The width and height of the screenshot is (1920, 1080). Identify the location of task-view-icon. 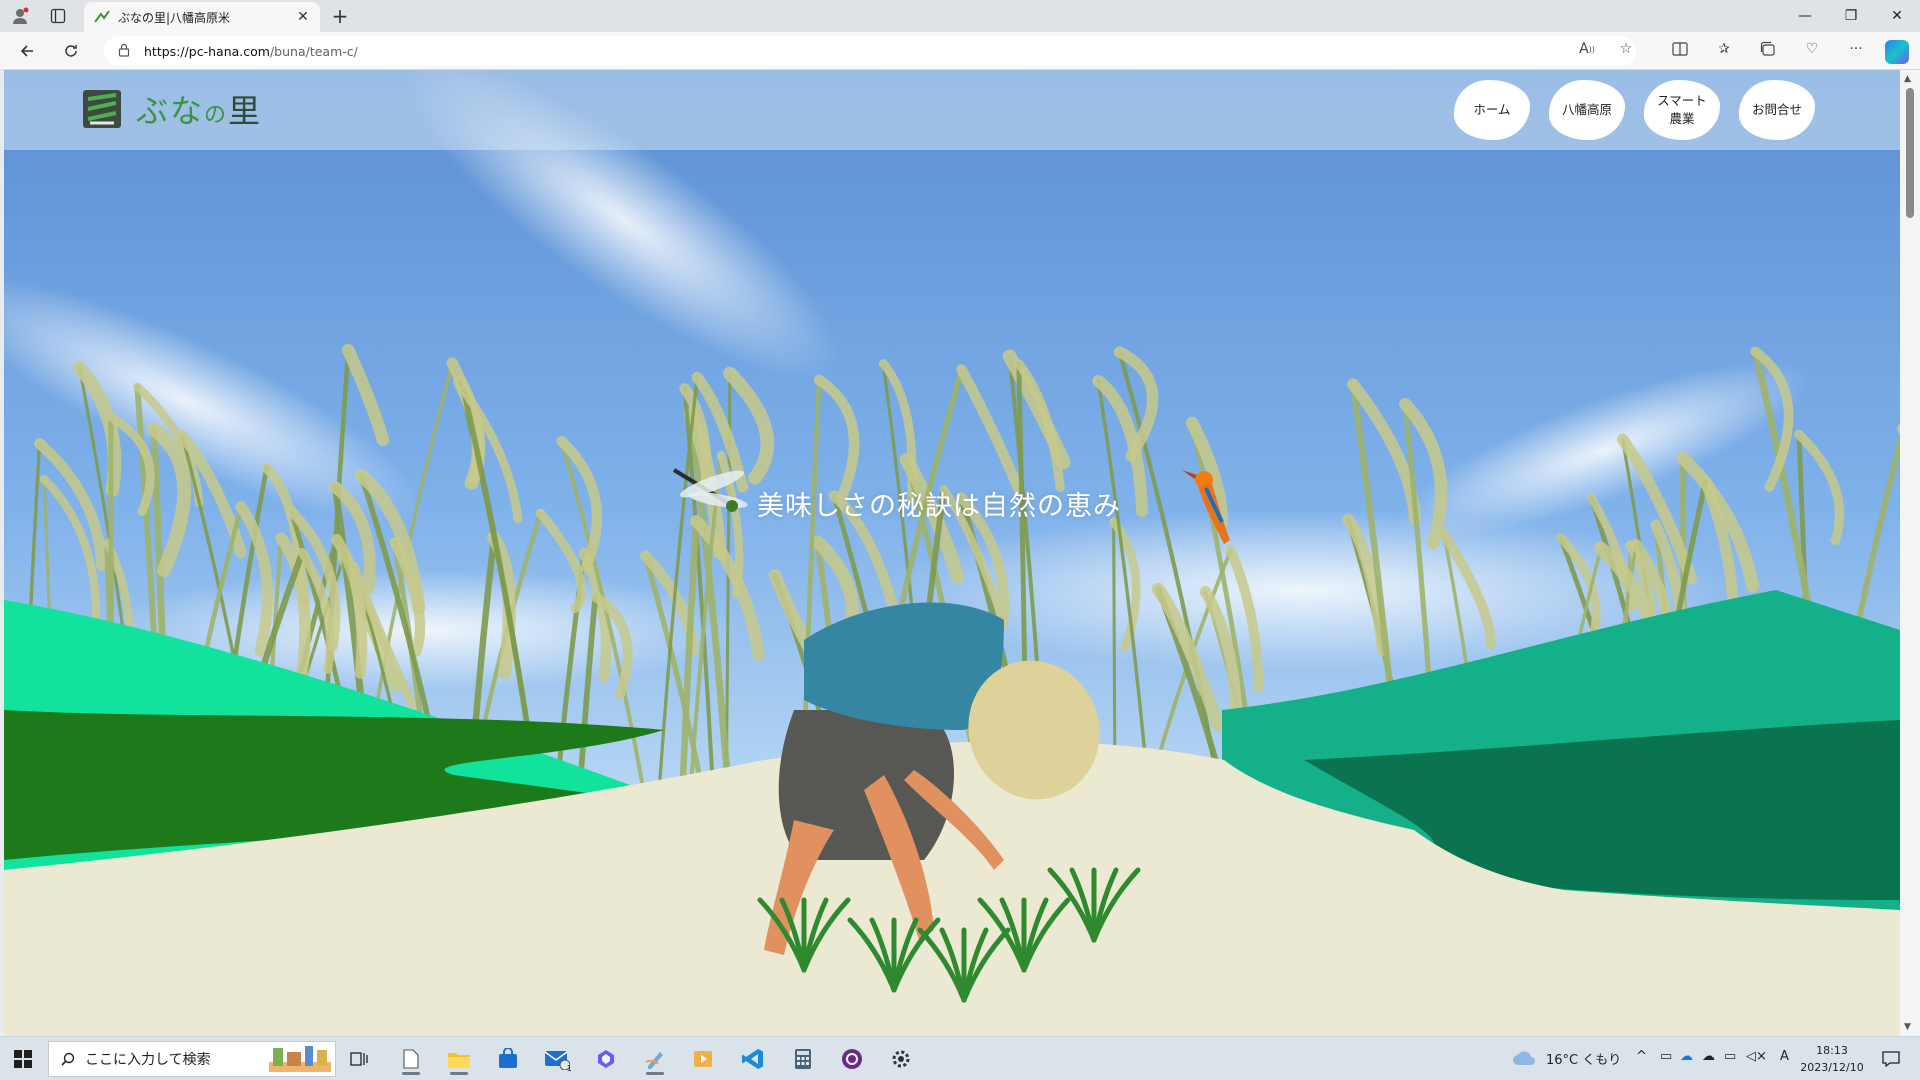
(359, 1059).